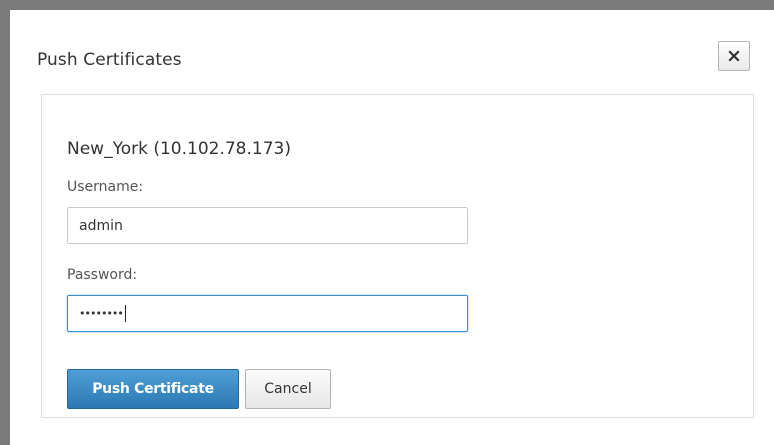 The height and width of the screenshot is (445, 774). What do you see at coordinates (267, 313) in the screenshot?
I see `password-input` at bounding box center [267, 313].